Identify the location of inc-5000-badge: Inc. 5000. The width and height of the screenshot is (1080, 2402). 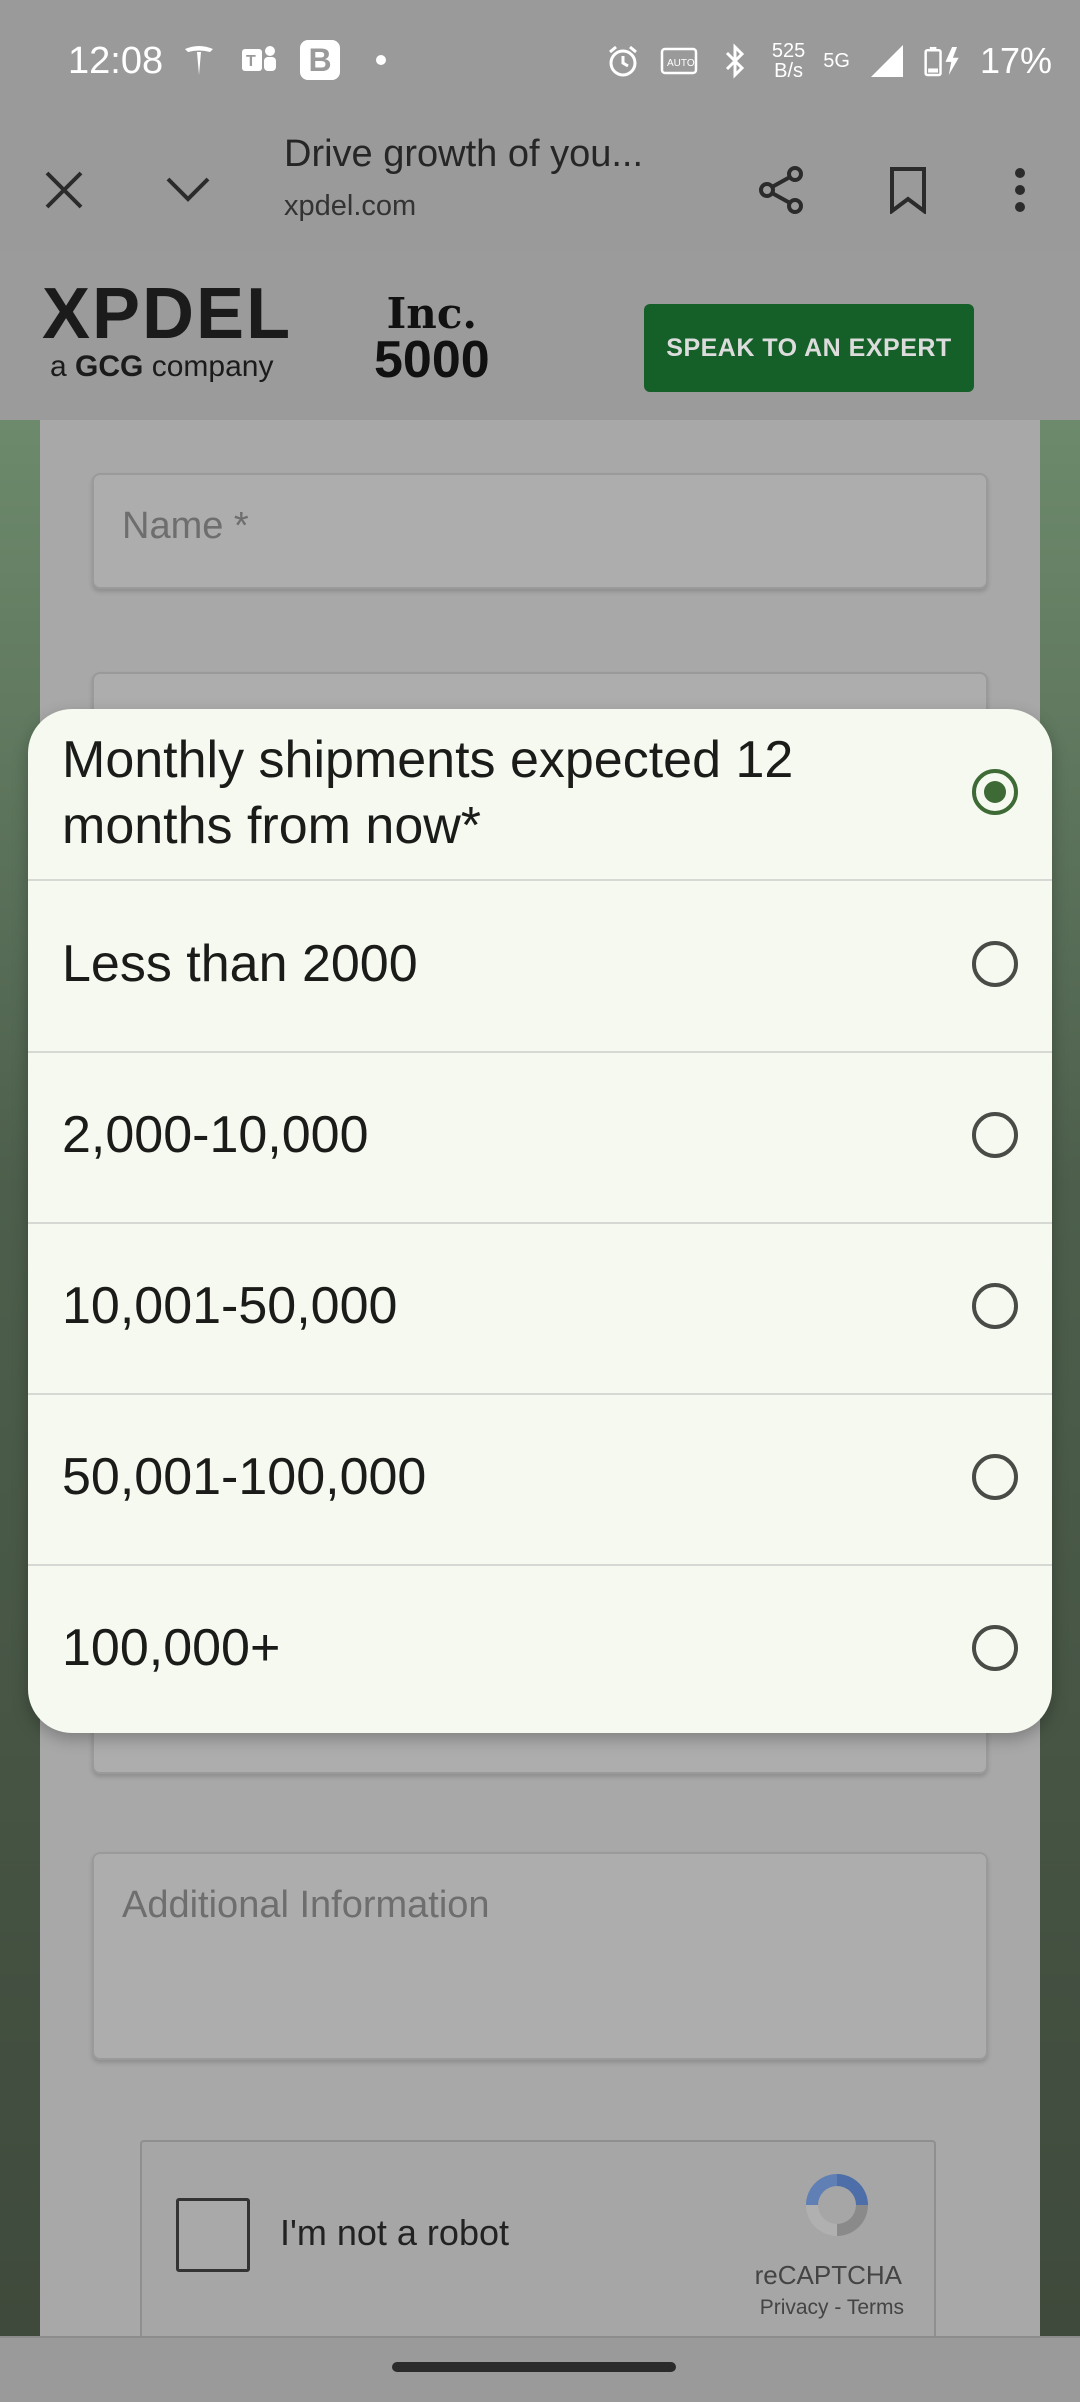
(432, 339).